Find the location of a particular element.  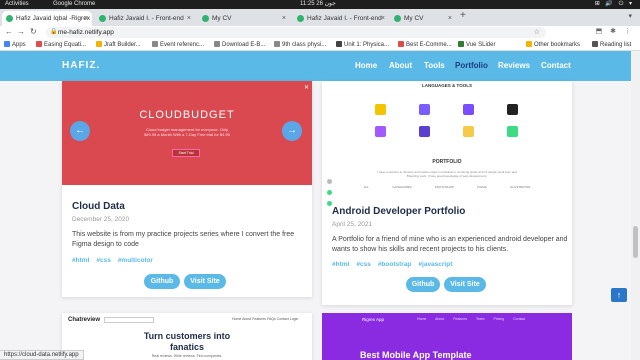

kotlin-logo-icon is located at coordinates (424, 109).